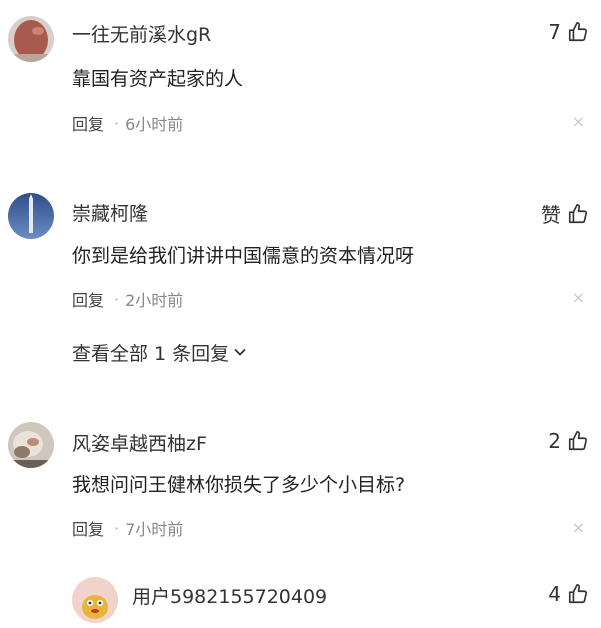  What do you see at coordinates (554, 594) in the screenshot?
I see `like-count: 4` at bounding box center [554, 594].